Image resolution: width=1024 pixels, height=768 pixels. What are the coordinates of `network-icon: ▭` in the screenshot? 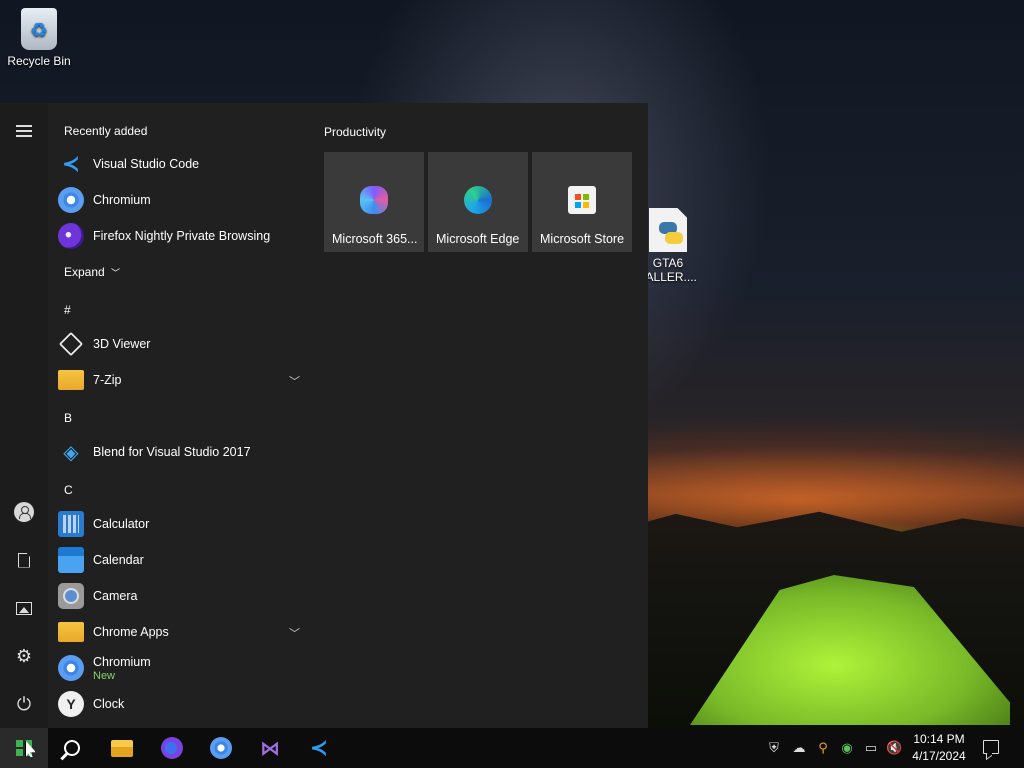 It's located at (871, 748).